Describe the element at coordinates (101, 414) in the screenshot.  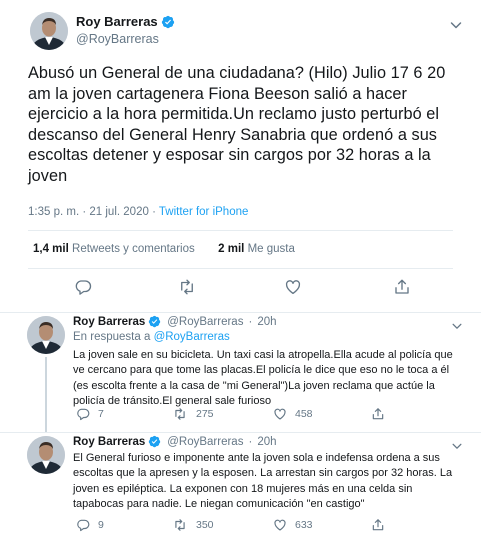
I see `reply-count: 7` at that location.